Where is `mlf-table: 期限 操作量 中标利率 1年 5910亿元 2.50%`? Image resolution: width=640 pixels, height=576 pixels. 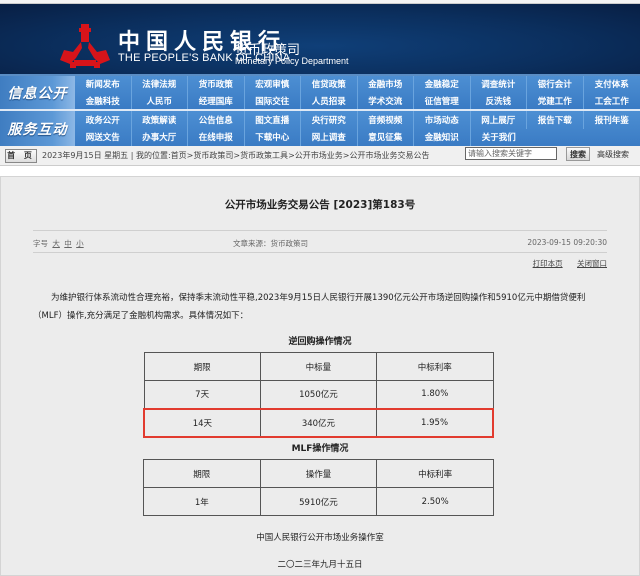
mlf-table: 期限 操作量 中标利率 1年 5910亿元 2.50% is located at coordinates (318, 487).